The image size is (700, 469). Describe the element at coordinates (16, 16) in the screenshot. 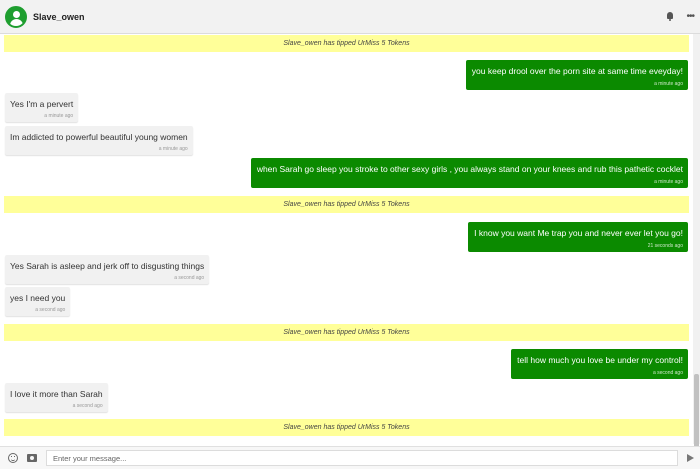

I see `user-avatar-icon` at that location.